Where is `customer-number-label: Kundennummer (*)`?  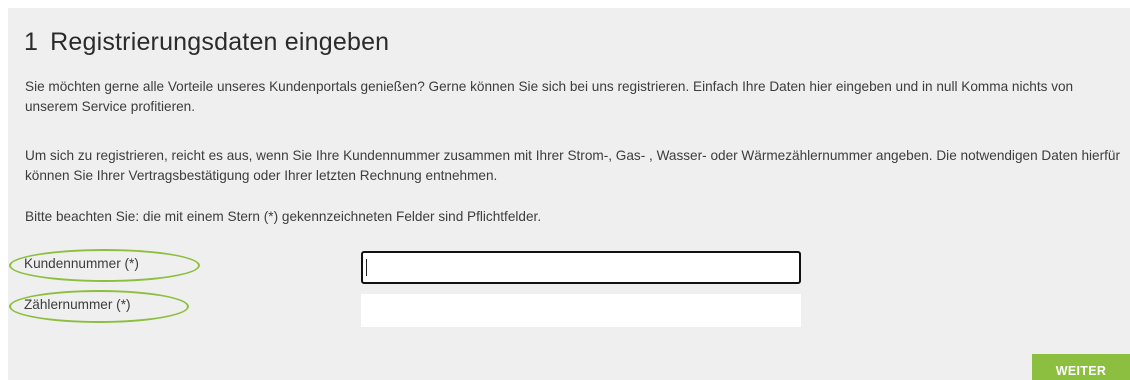 customer-number-label: Kundennummer (*) is located at coordinates (81, 263).